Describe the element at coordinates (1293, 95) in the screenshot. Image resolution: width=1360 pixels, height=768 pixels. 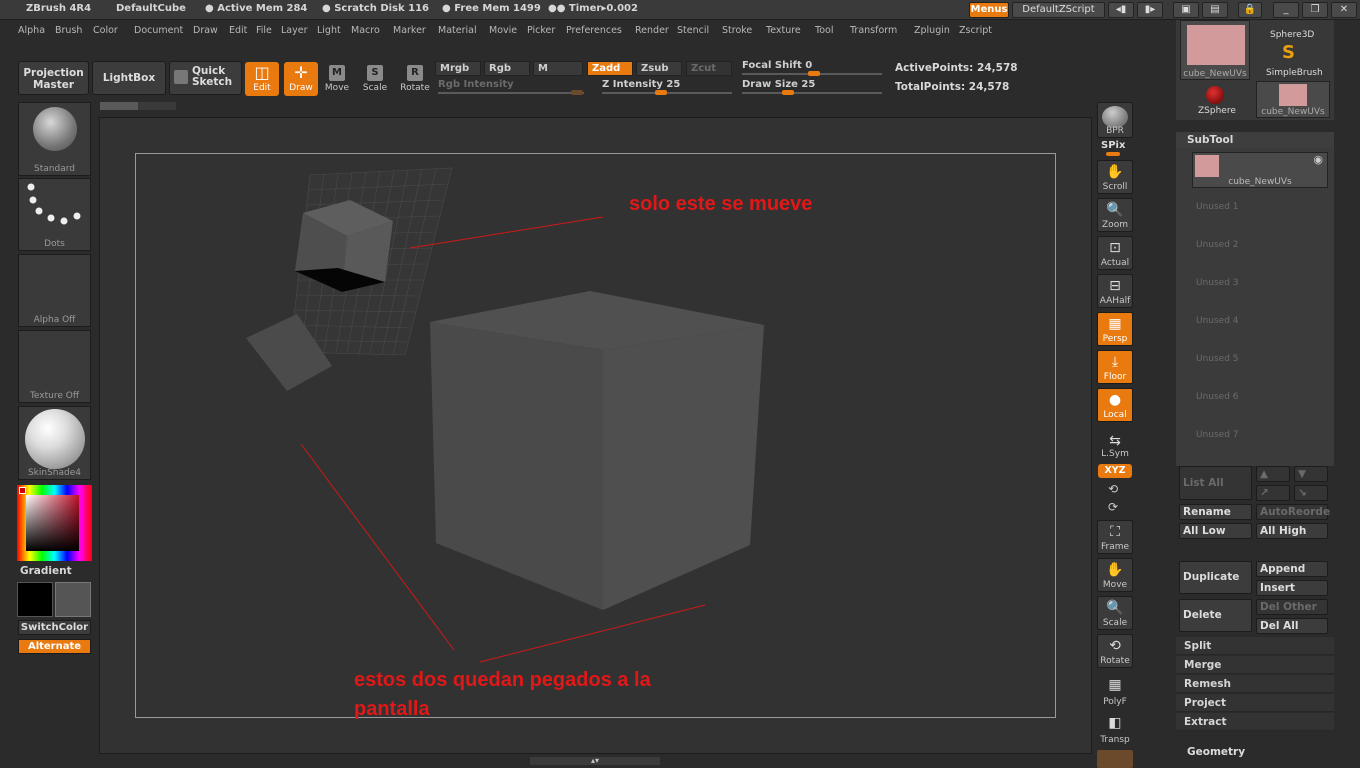
I see `cube-thumb-second-preview` at that location.